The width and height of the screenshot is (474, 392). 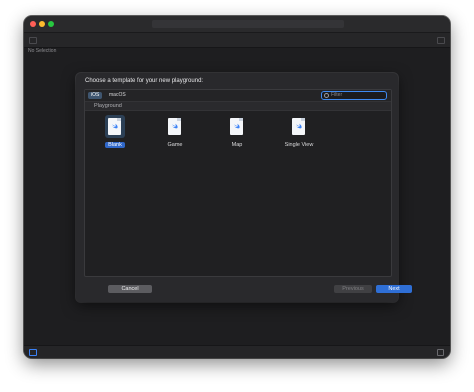 I want to click on template-game: Game, so click(x=175, y=134).